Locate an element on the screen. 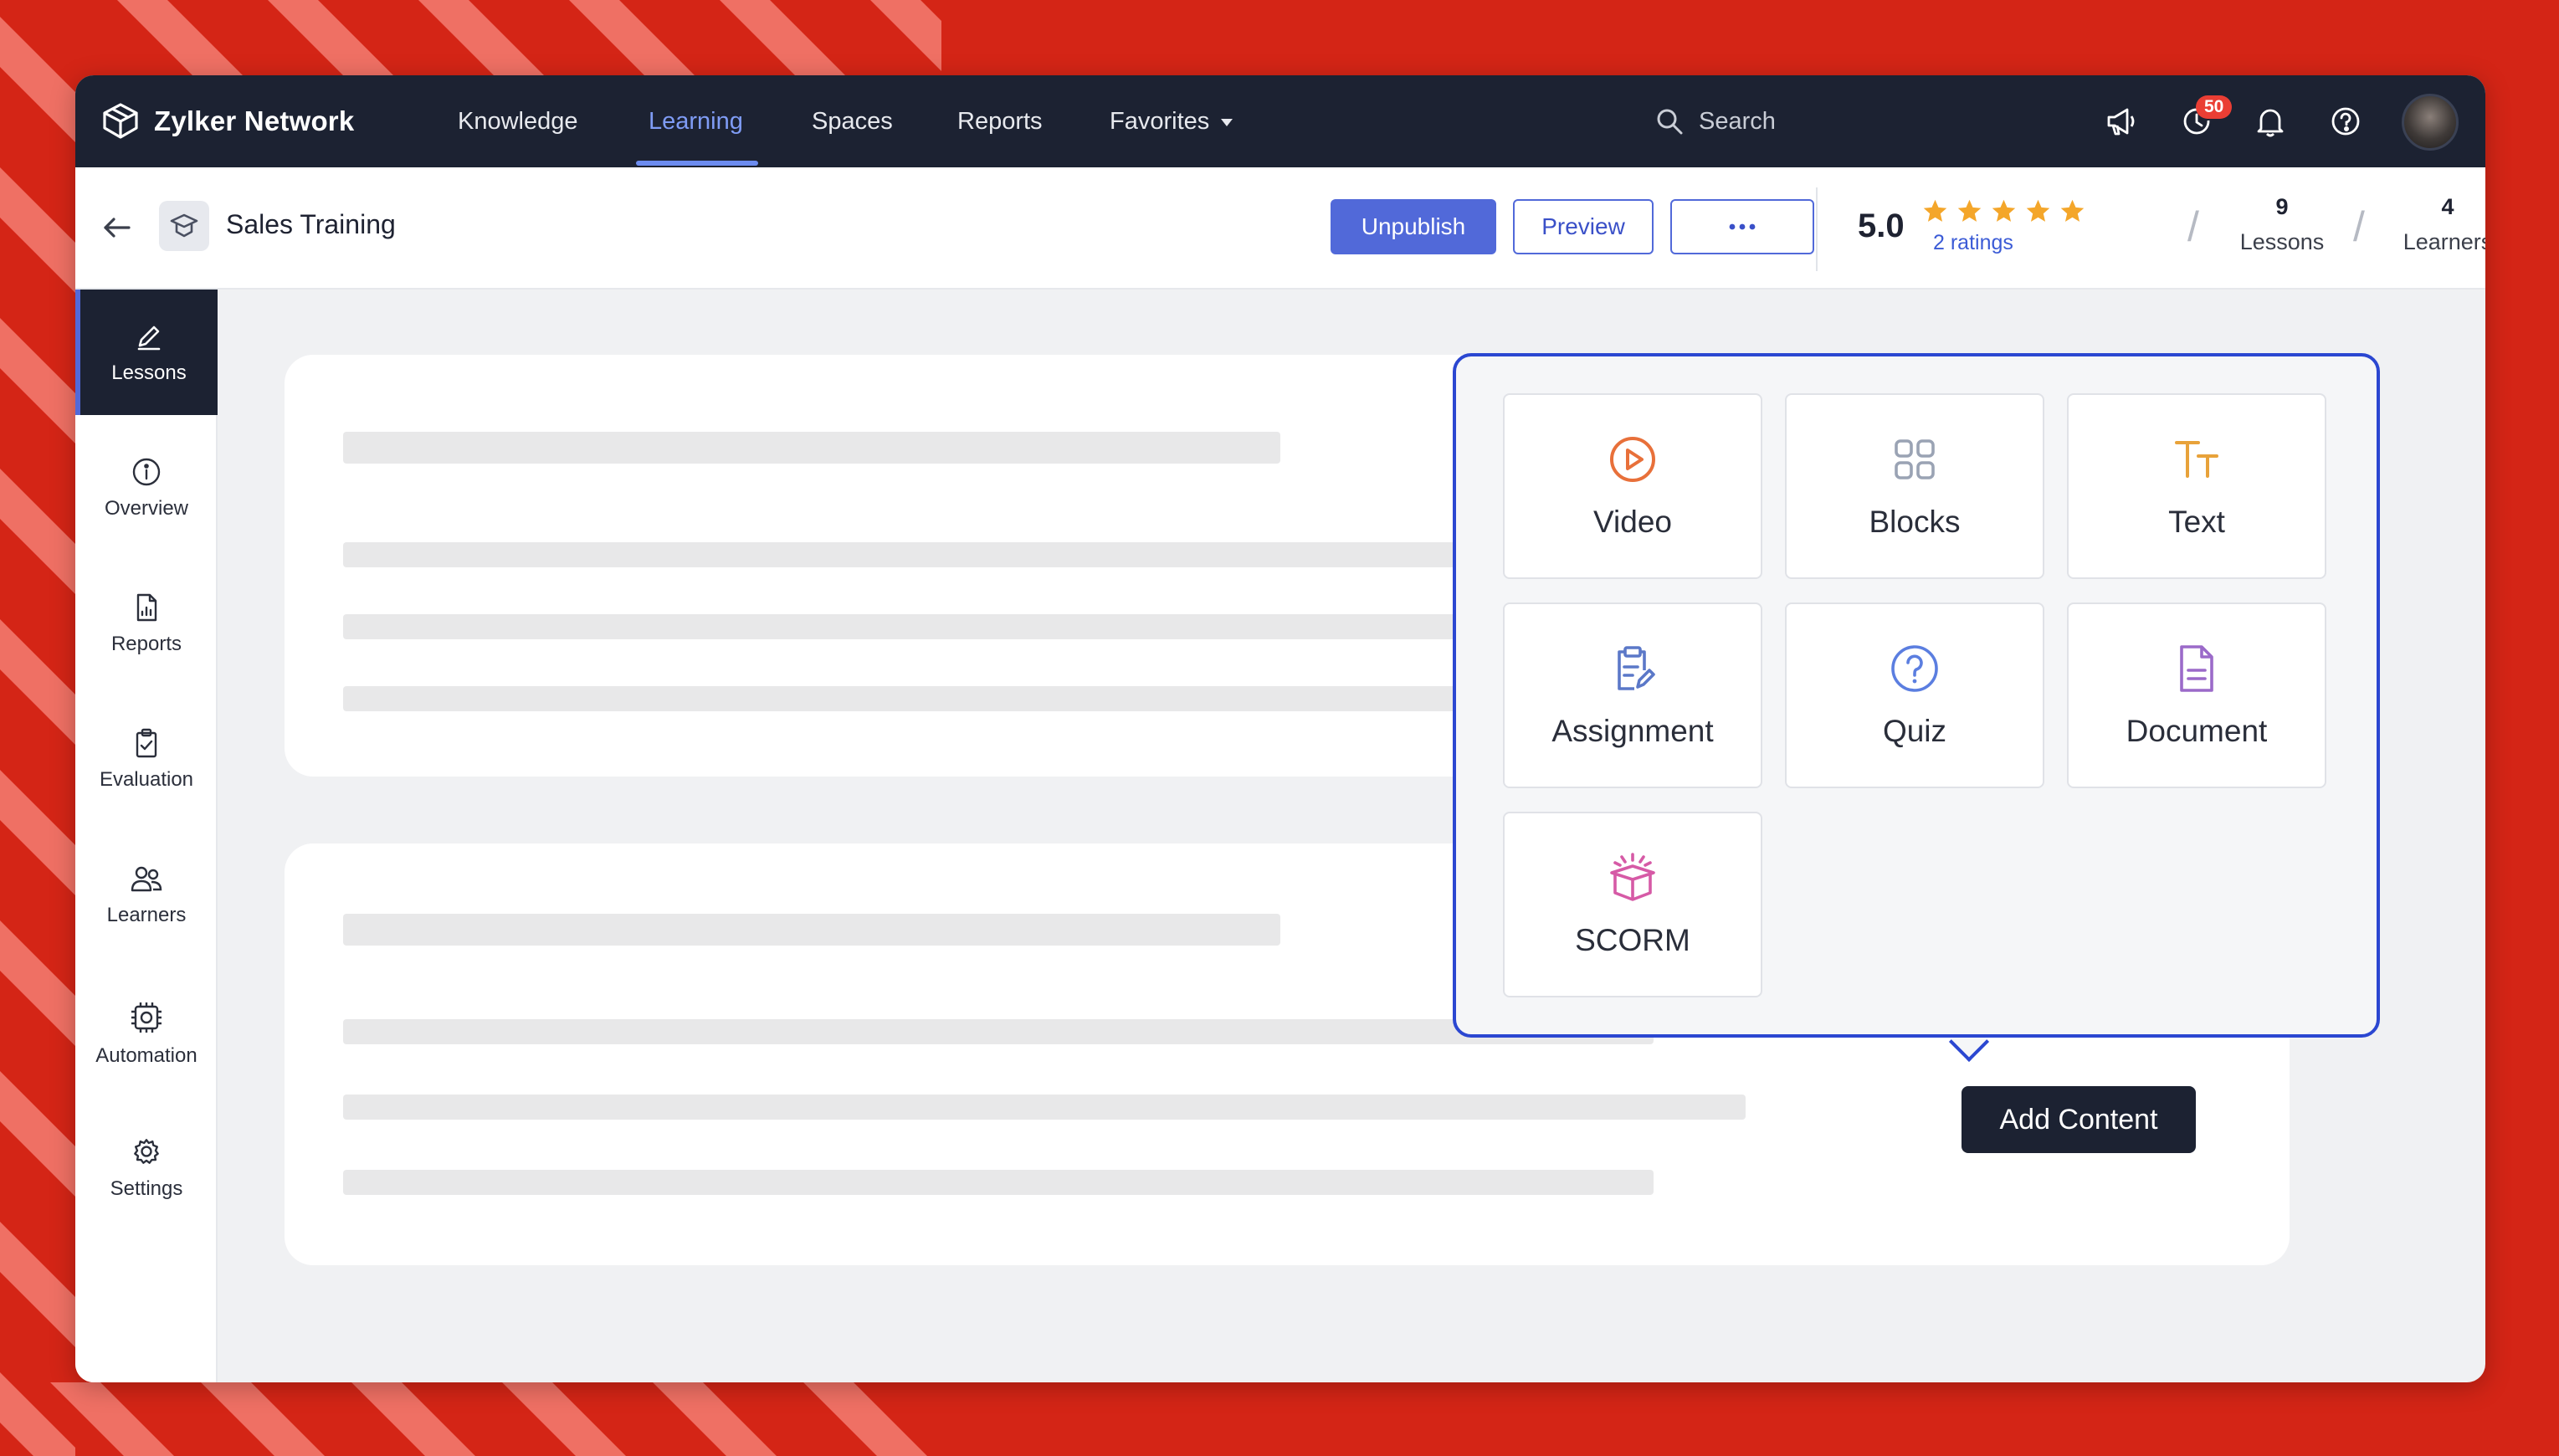 This screenshot has width=2559, height=1456. graduation-cap-icon is located at coordinates (184, 225).